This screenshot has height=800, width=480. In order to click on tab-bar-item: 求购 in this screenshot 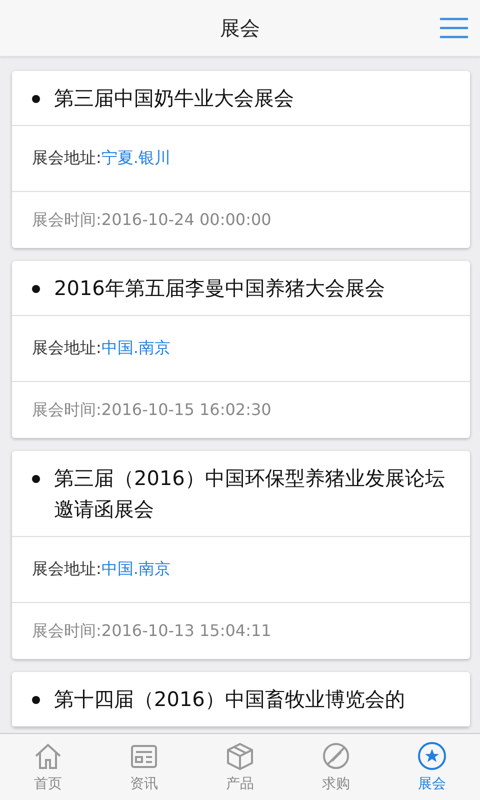, I will do `click(336, 767)`.